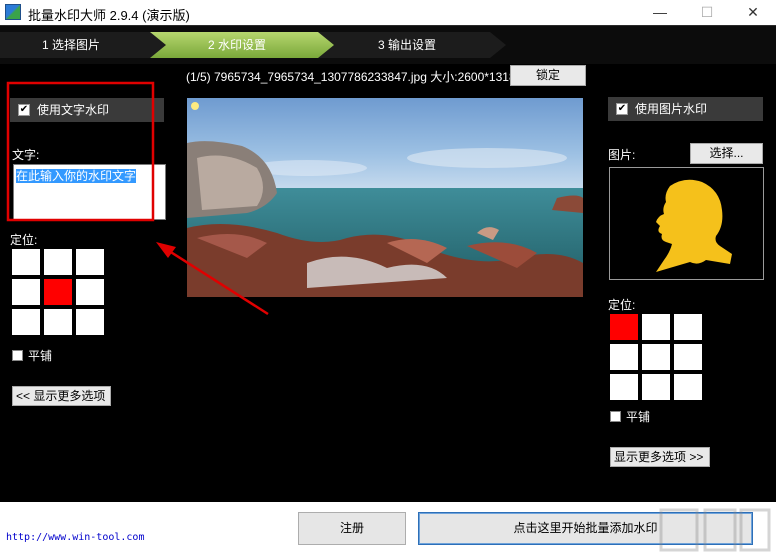 This screenshot has width=776, height=558. I want to click on text-position-grid, so click(58, 292).